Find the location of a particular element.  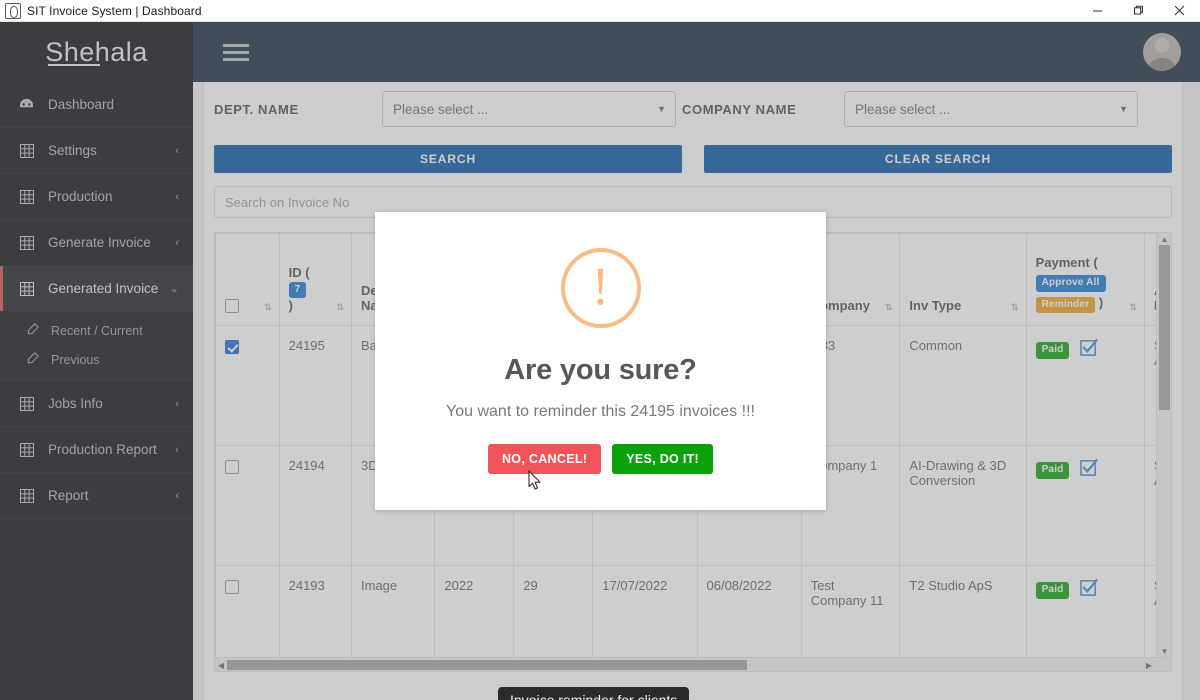

window-titlebar: SIT Invoice System | Dashboard is located at coordinates (600, 11).